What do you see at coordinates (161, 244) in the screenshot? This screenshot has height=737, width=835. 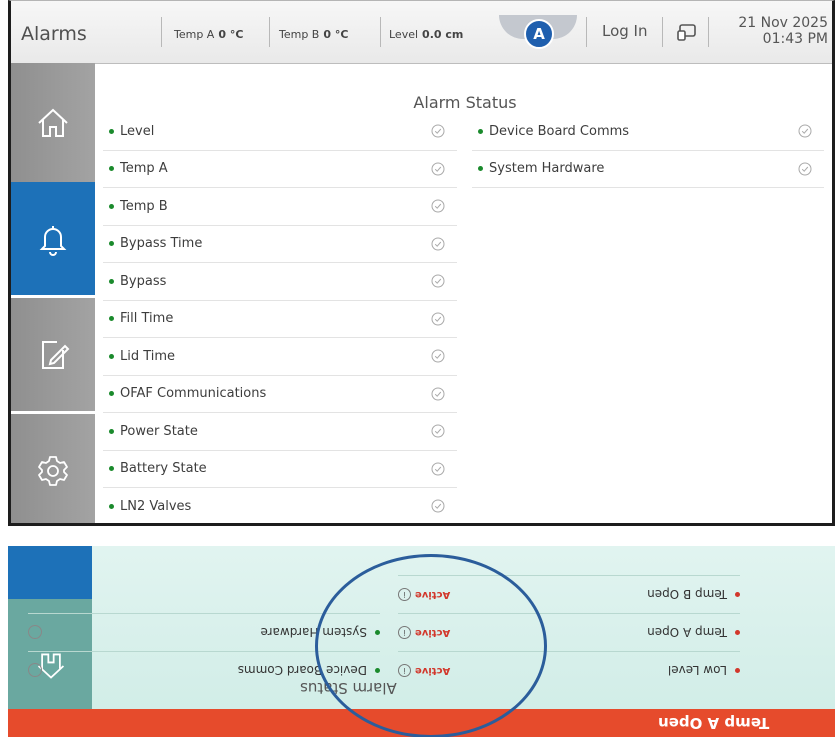 I see `alarm-label: Bypass Time` at bounding box center [161, 244].